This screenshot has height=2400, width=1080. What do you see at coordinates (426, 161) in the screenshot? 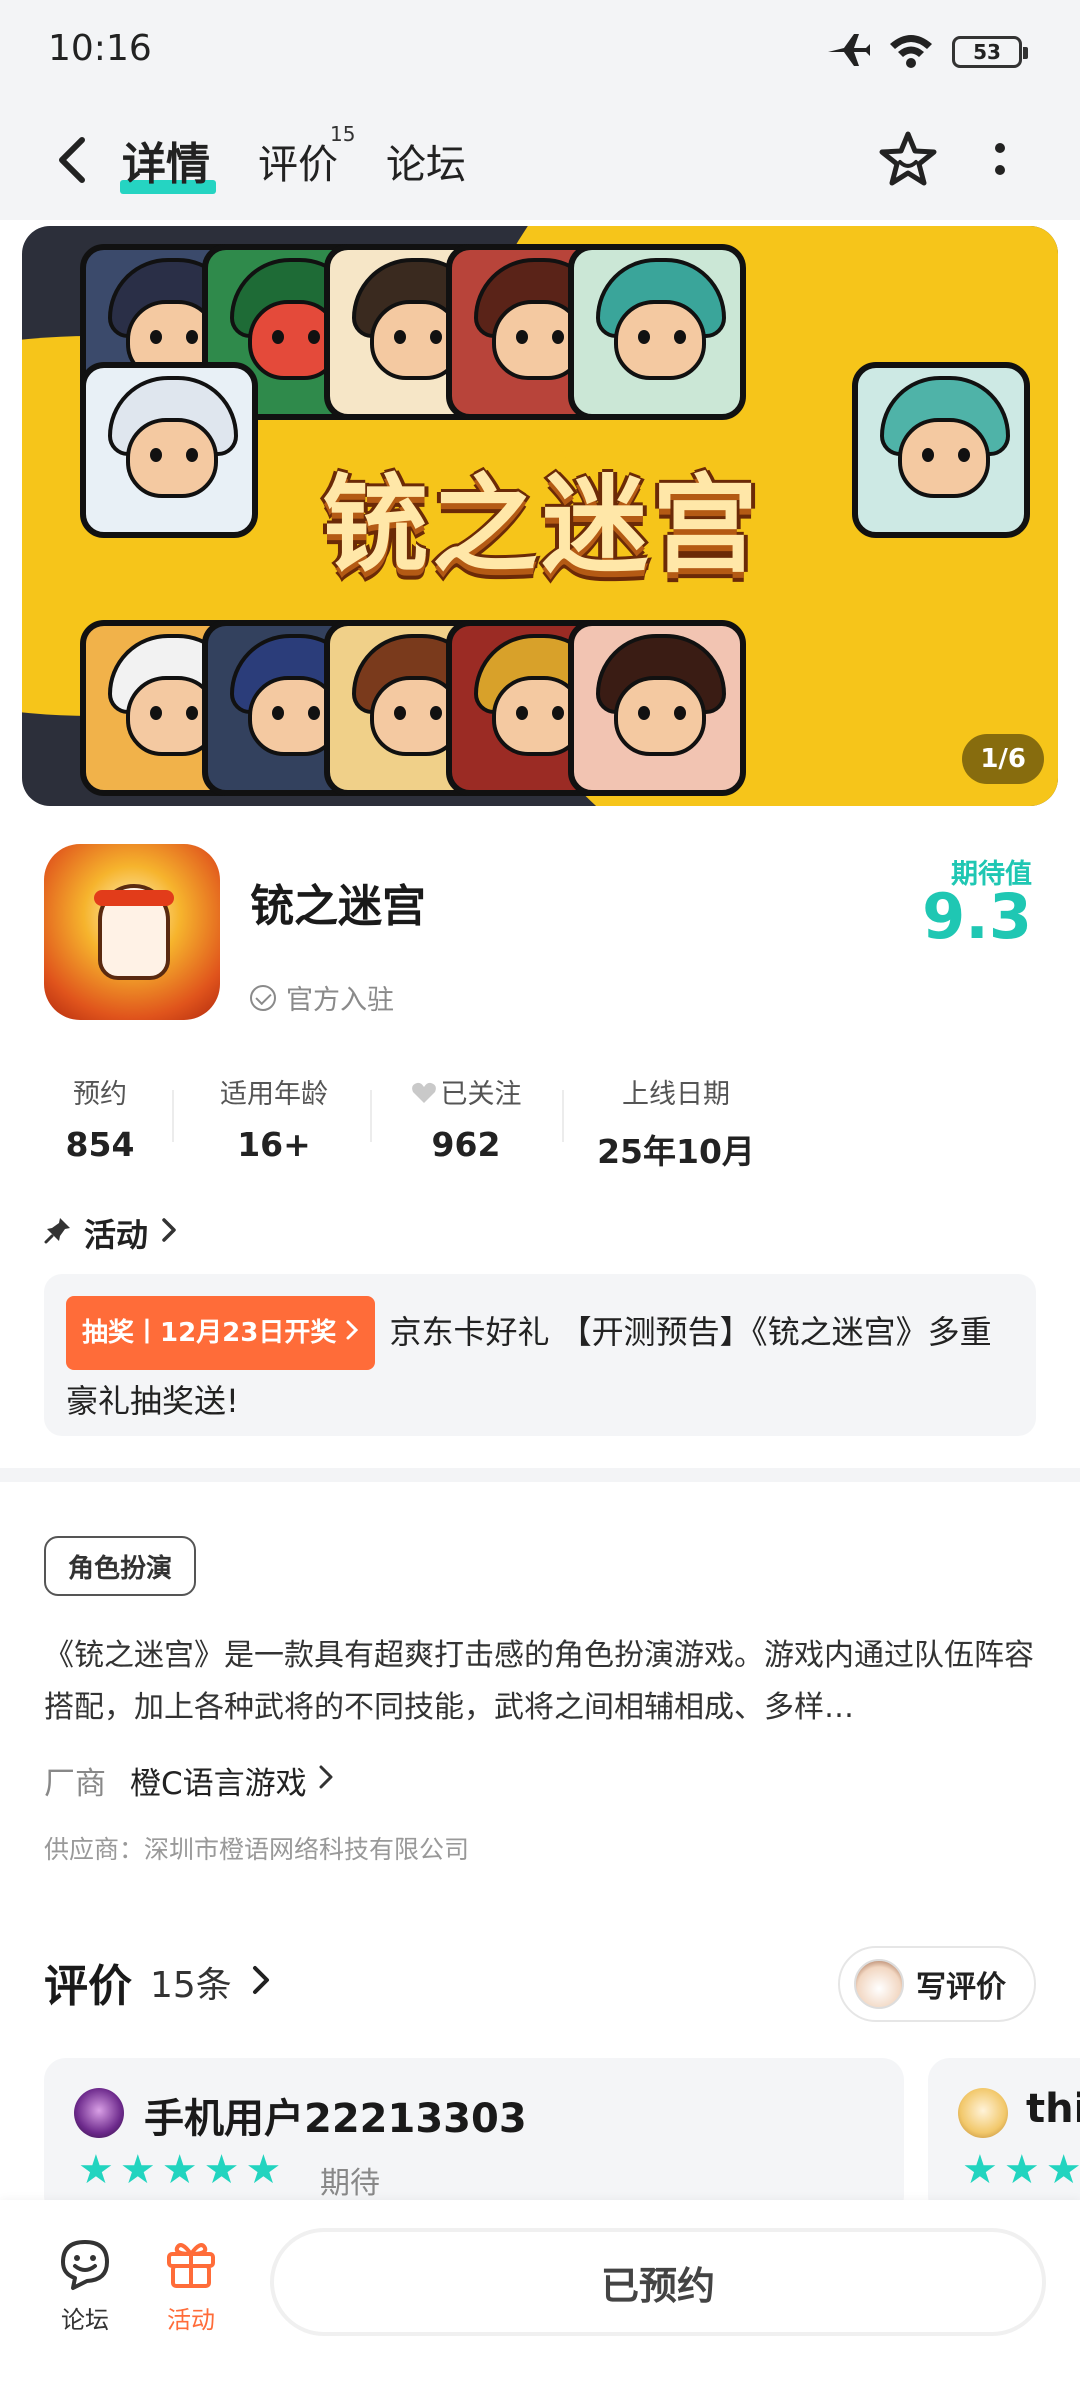
I see `tab-forum: 论坛` at bounding box center [426, 161].